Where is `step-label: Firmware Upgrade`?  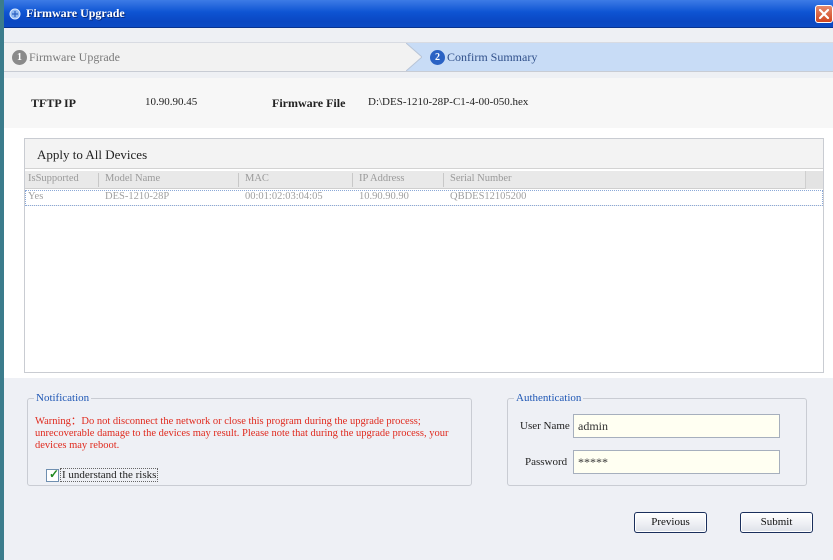
step-label: Firmware Upgrade is located at coordinates (74, 57).